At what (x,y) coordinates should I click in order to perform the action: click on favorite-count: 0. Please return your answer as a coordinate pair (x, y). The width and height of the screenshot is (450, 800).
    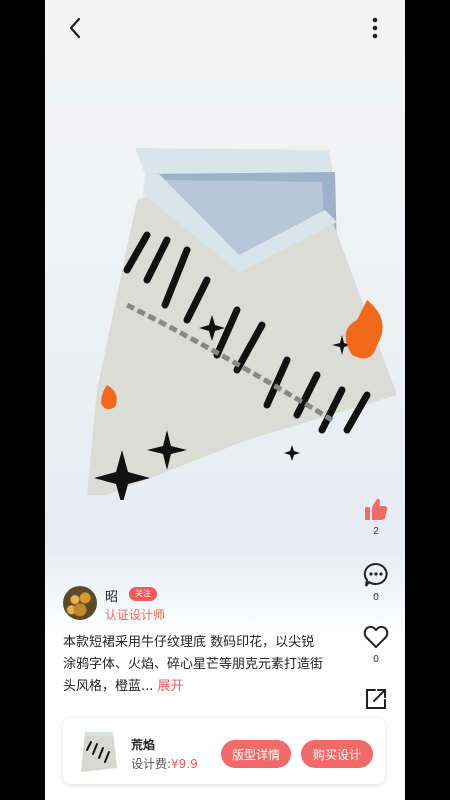
    Looking at the image, I should click on (376, 659).